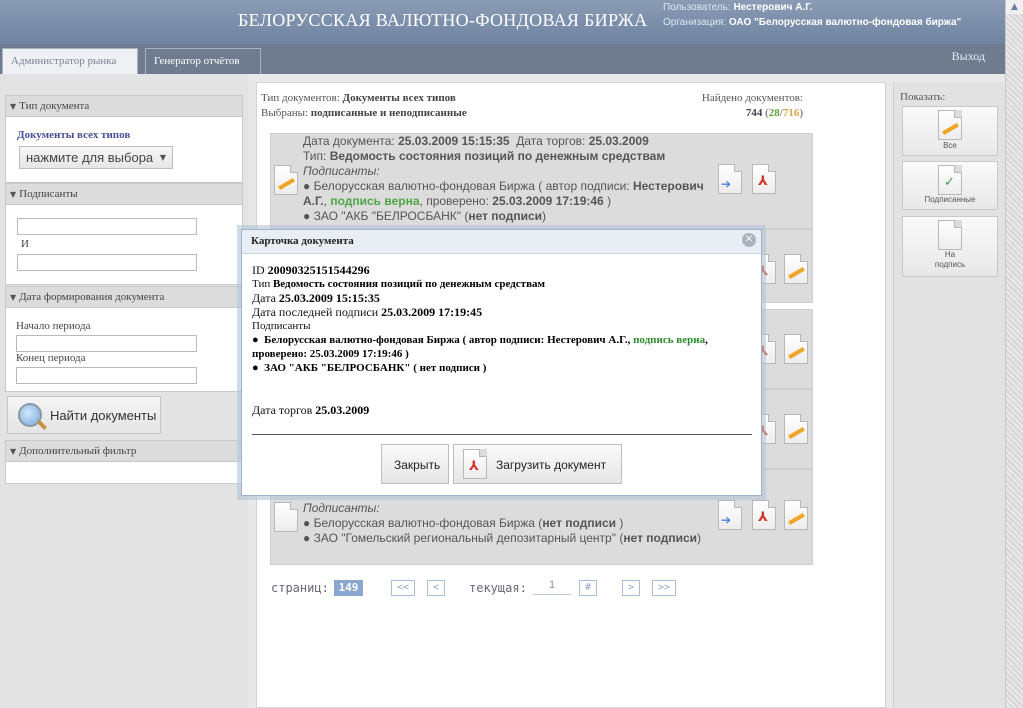 The height and width of the screenshot is (708, 1023). I want to click on pagination: страниц: 149 << < текущая: # > >>, so click(473, 586).